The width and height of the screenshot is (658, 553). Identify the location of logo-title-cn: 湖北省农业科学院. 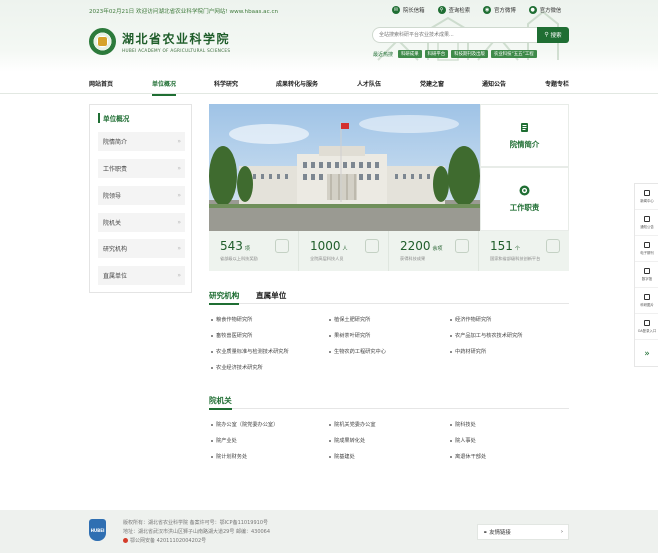
(176, 39).